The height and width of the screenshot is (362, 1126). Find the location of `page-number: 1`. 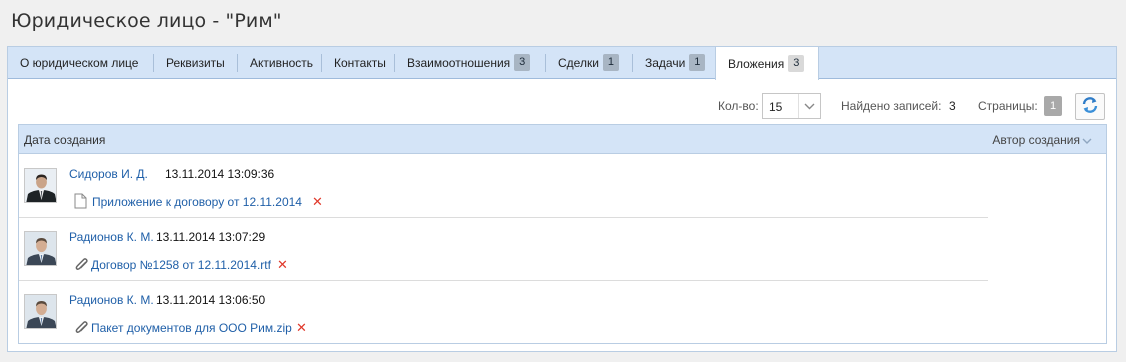

page-number: 1 is located at coordinates (1053, 106).